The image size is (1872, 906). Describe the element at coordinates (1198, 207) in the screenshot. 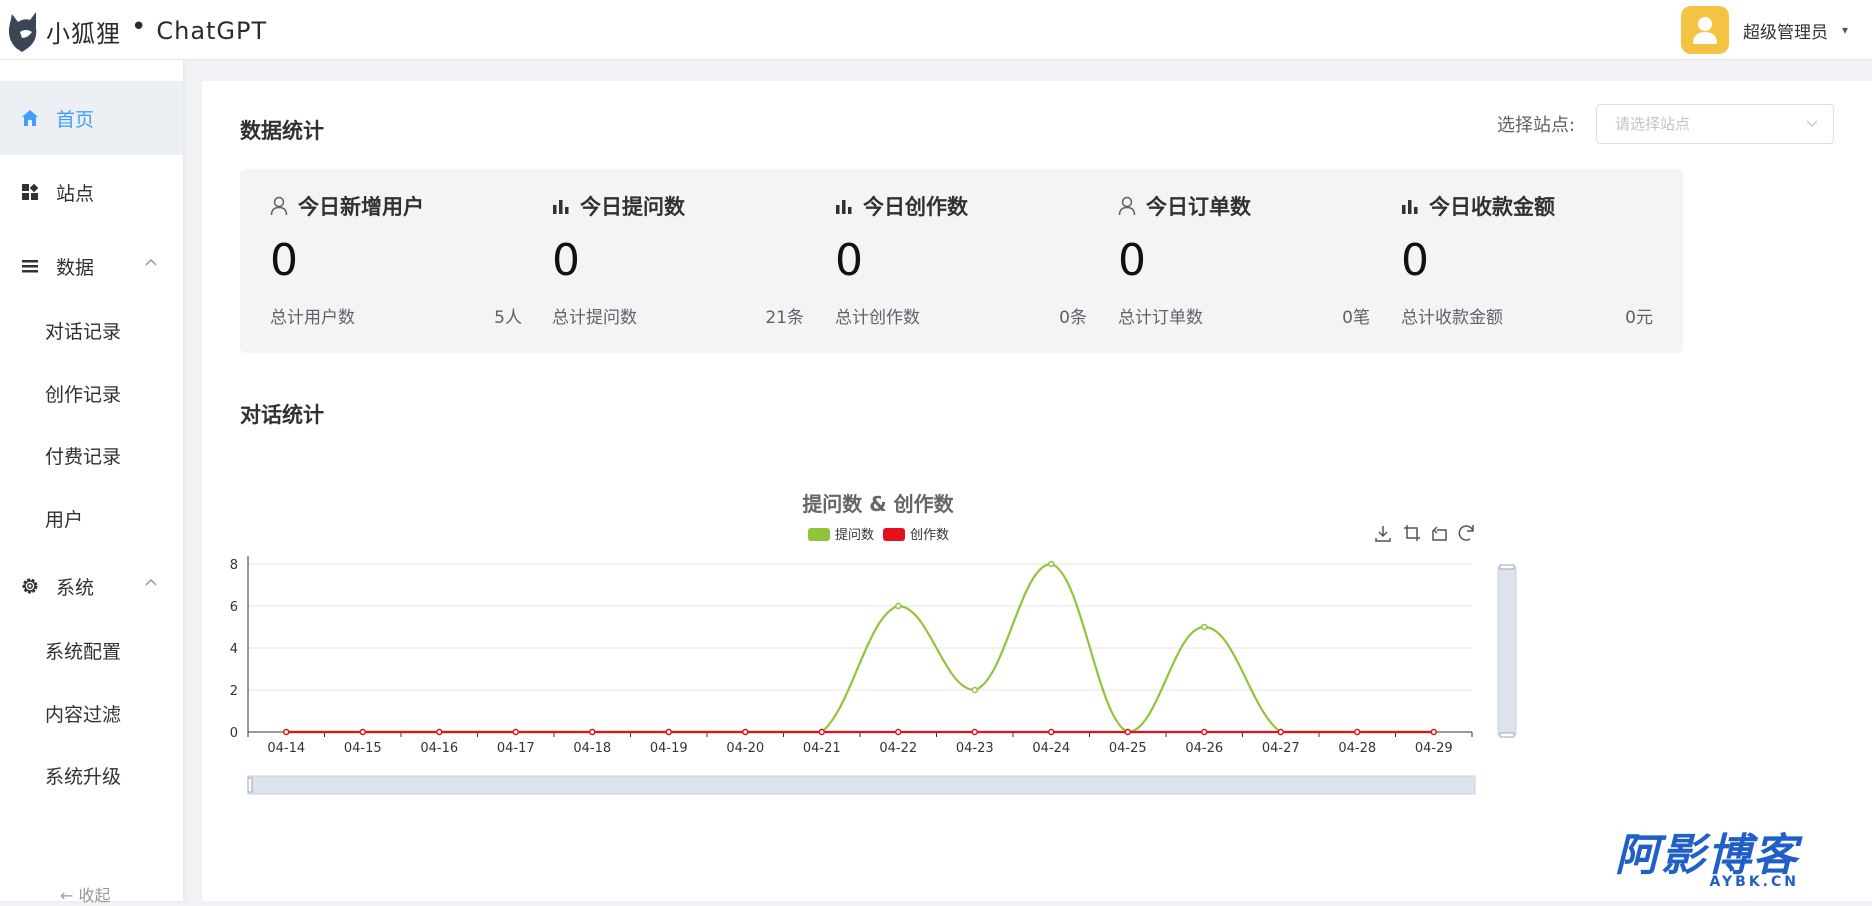

I see `stat-card-title-text: 今日订单数` at that location.